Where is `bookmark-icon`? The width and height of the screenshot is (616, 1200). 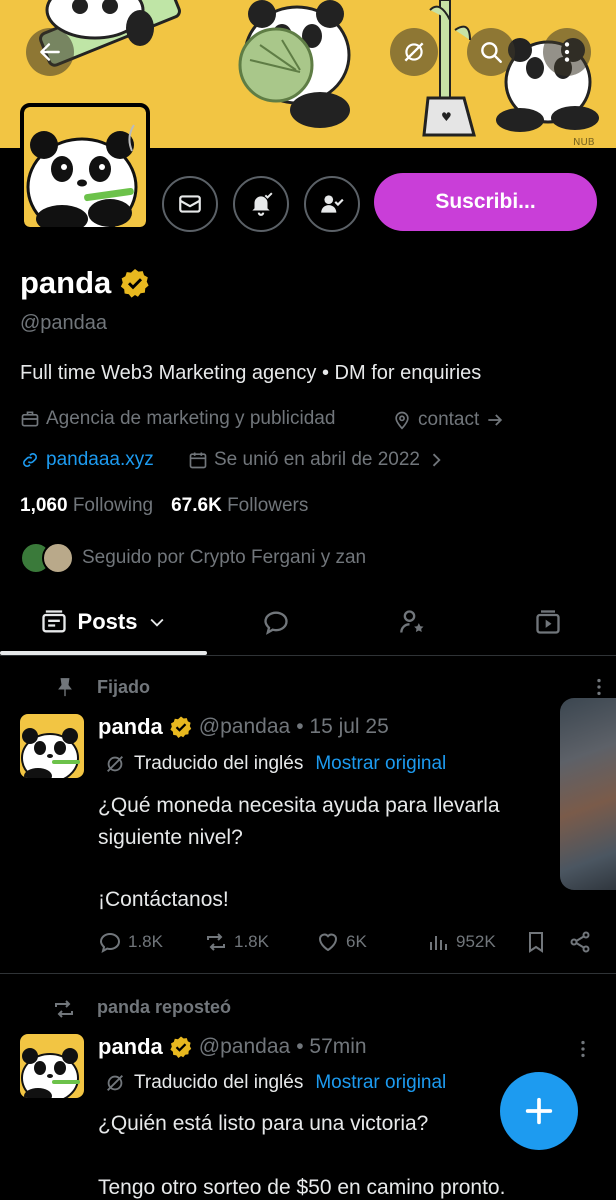
bookmark-icon is located at coordinates (536, 942).